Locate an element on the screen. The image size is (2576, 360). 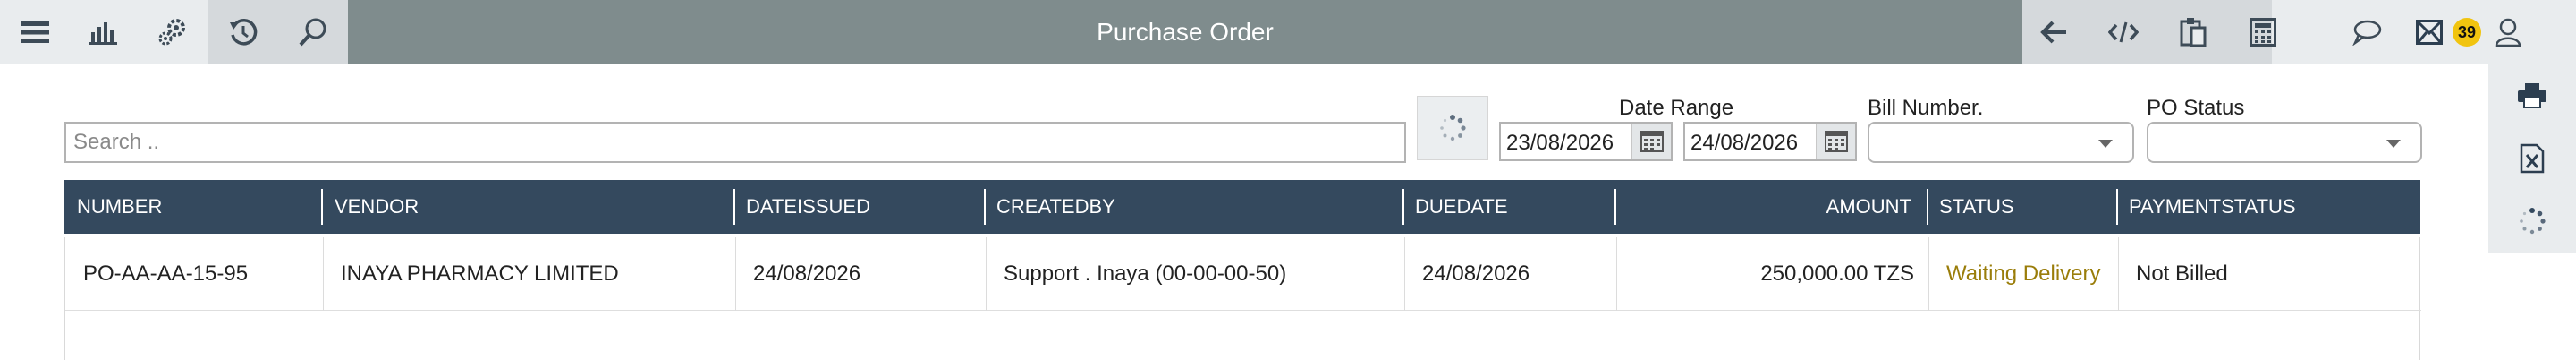
cell-amount: 250,000.00 TZS is located at coordinates (1837, 274).